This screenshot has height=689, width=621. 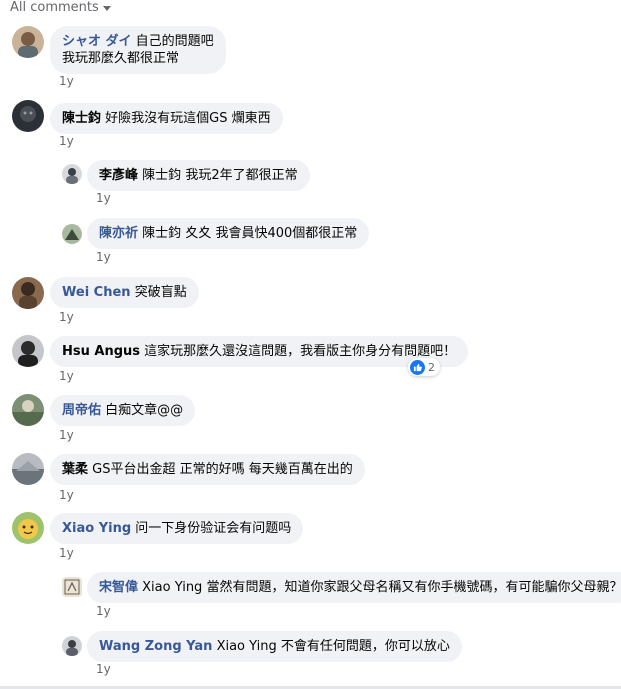 I want to click on comment-text: 自己的問題吧, so click(x=174, y=41).